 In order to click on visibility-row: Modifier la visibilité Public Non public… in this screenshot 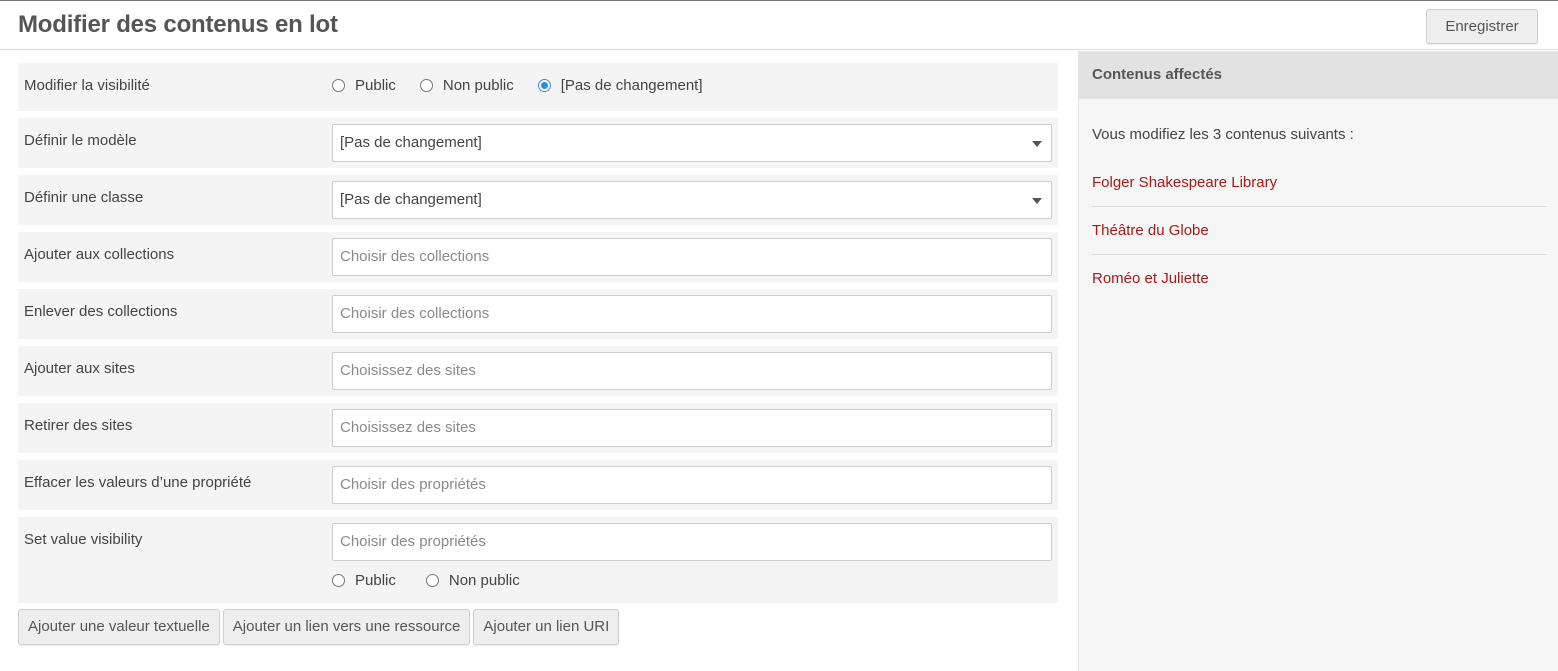, I will do `click(538, 87)`.